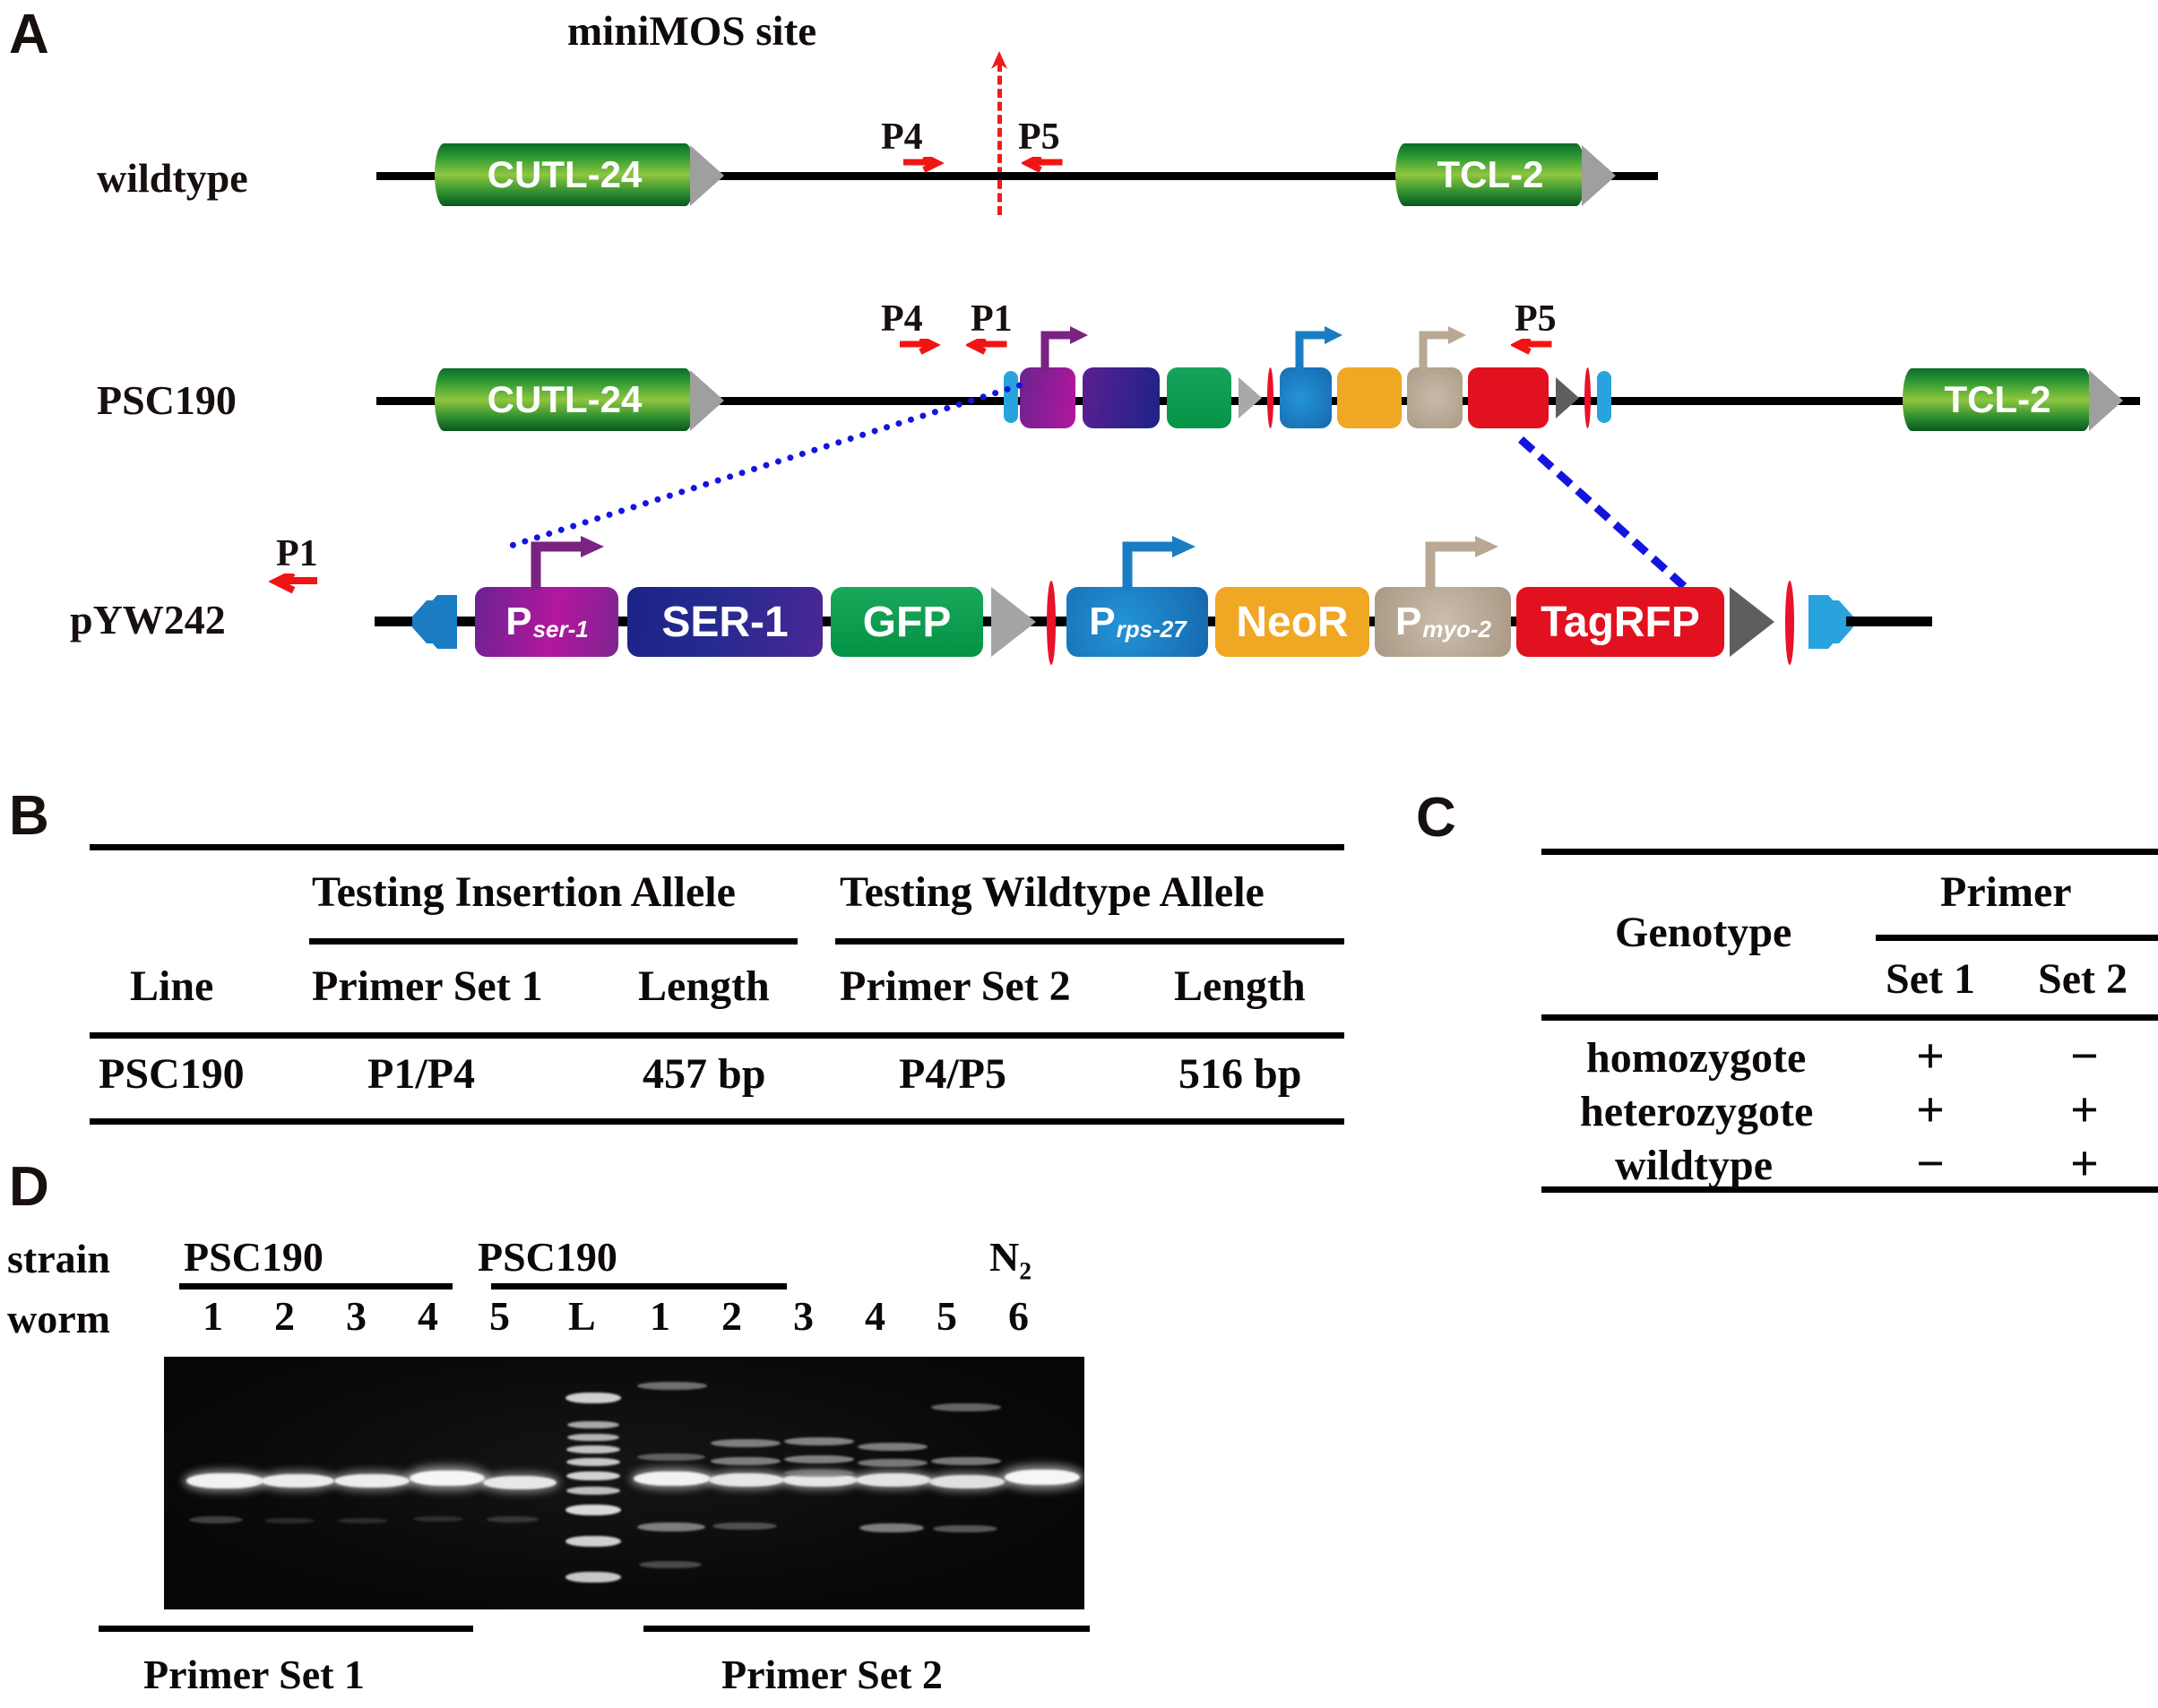 Image resolution: width=2158 pixels, height=1708 pixels. What do you see at coordinates (213, 1316) in the screenshot?
I see `panel-d-lane-label-1: 1` at bounding box center [213, 1316].